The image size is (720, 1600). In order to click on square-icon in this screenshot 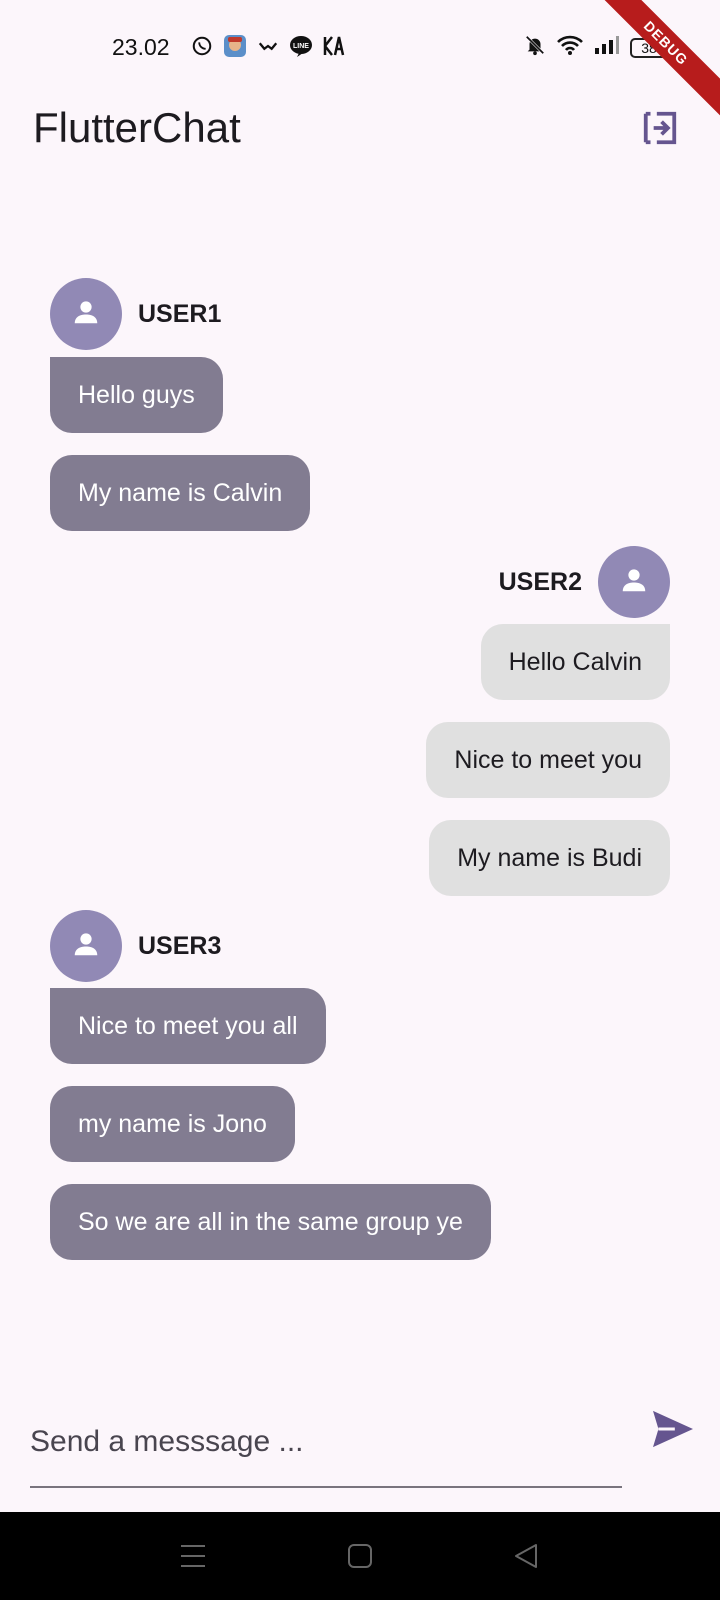, I will do `click(360, 1558)`.